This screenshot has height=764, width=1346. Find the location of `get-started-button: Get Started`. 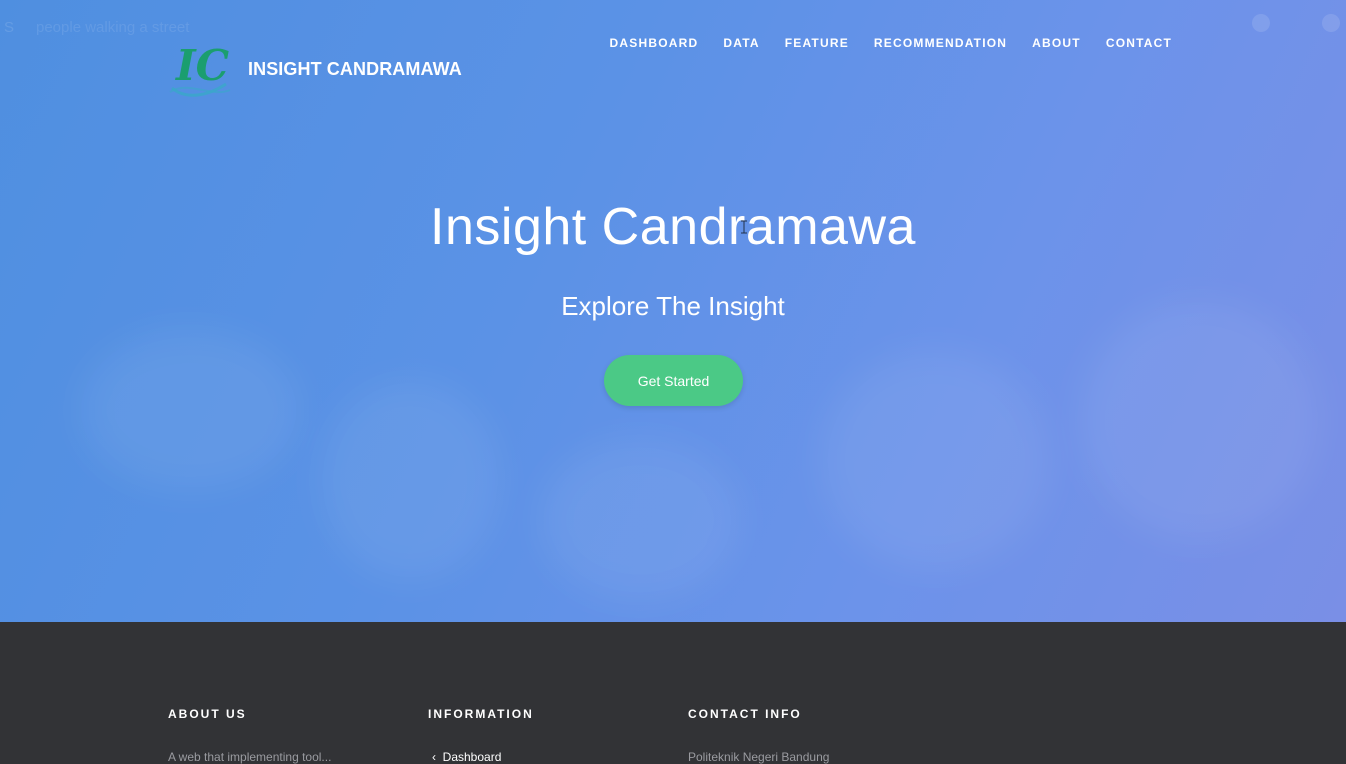

get-started-button: Get Started is located at coordinates (673, 380).